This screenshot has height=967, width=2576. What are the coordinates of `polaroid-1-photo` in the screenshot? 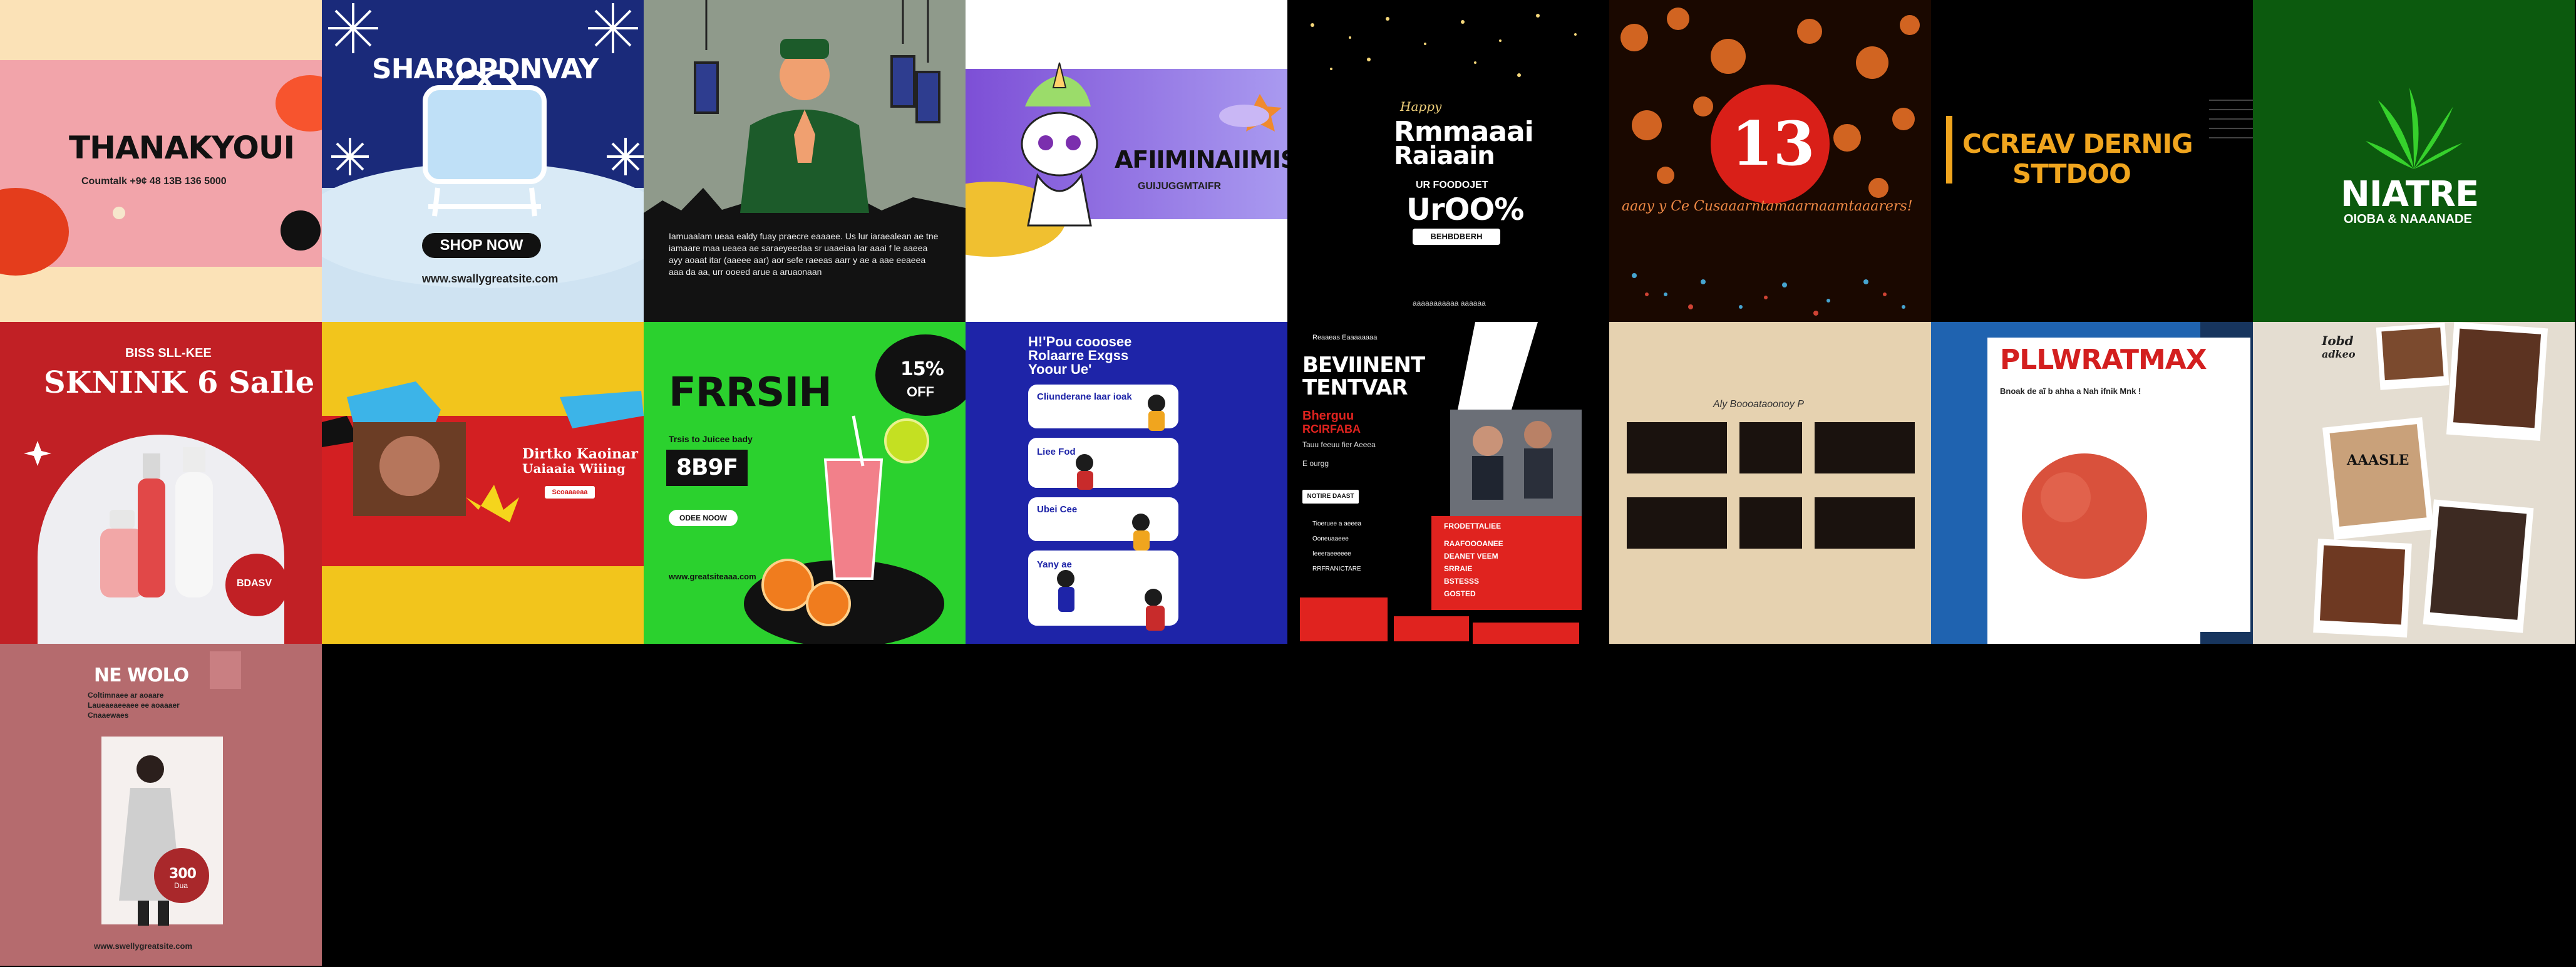 It's located at (2412, 354).